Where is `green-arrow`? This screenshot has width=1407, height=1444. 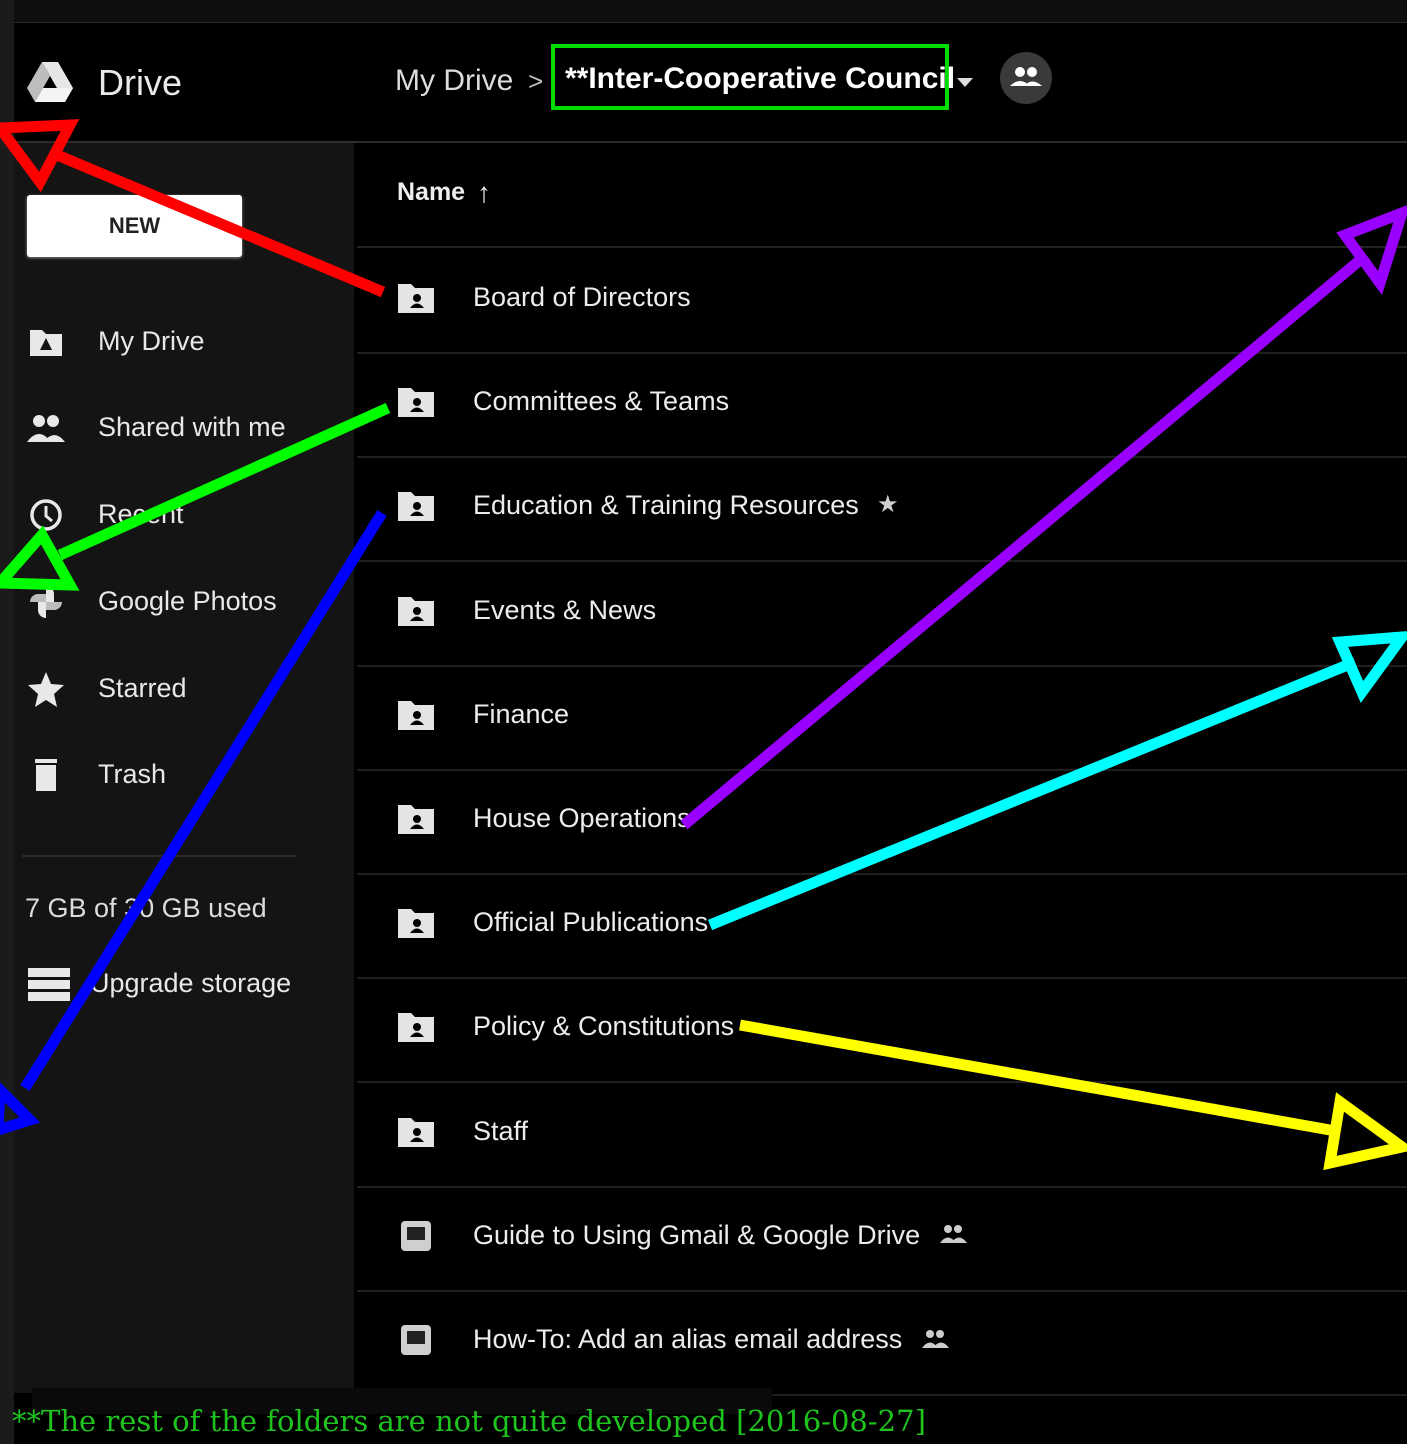 green-arrow is located at coordinates (195, 496).